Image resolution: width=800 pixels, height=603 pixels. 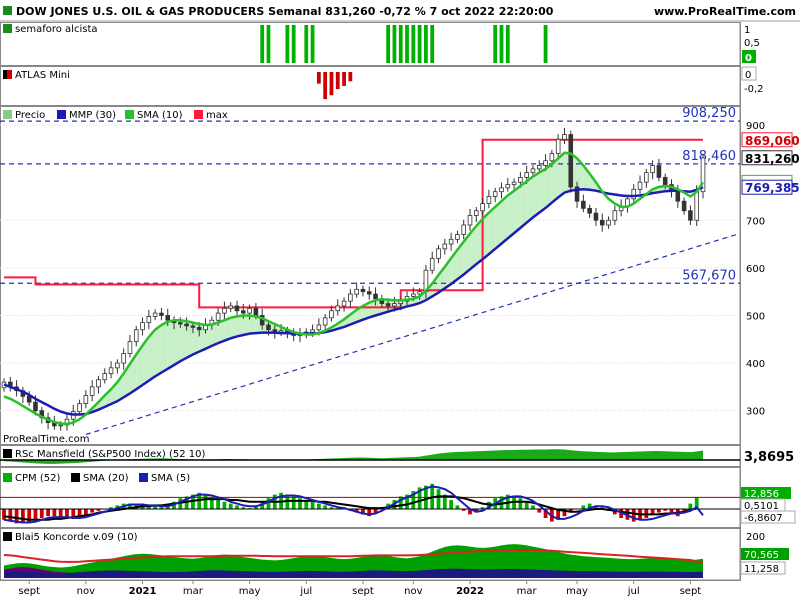 I want to click on koncorde-badge-b-text: 11,258, so click(x=761, y=569).